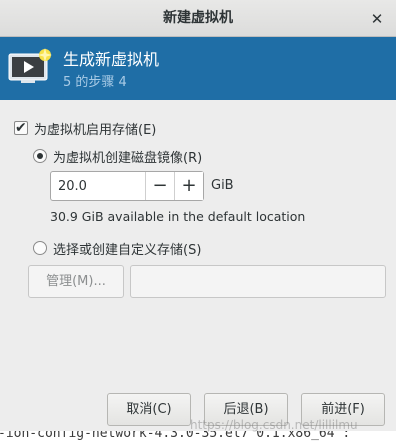 The width and height of the screenshot is (396, 443). What do you see at coordinates (188, 186) in the screenshot?
I see `increment-button: +` at bounding box center [188, 186].